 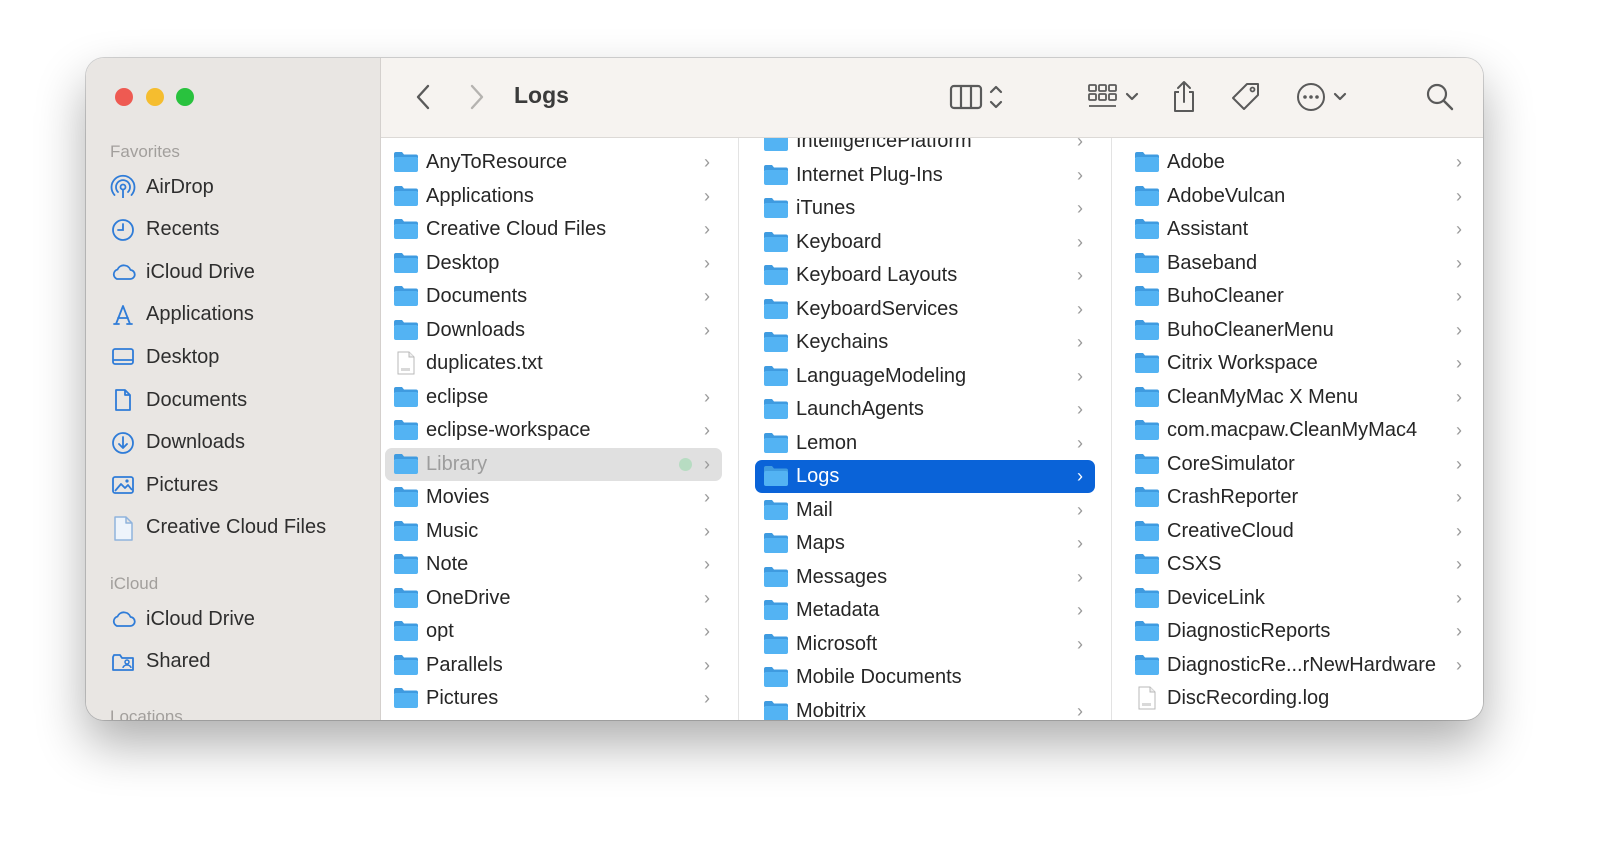 I want to click on airdrop-icon, so click(x=123, y=186).